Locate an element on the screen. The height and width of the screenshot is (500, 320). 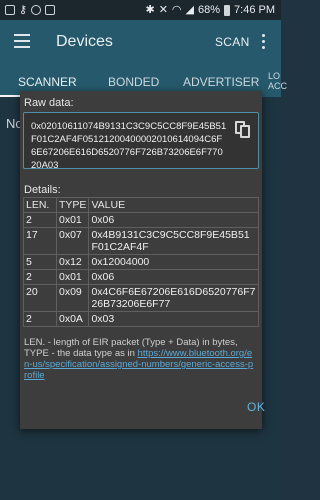
wifi-icon: ◠ is located at coordinates (176, 10).